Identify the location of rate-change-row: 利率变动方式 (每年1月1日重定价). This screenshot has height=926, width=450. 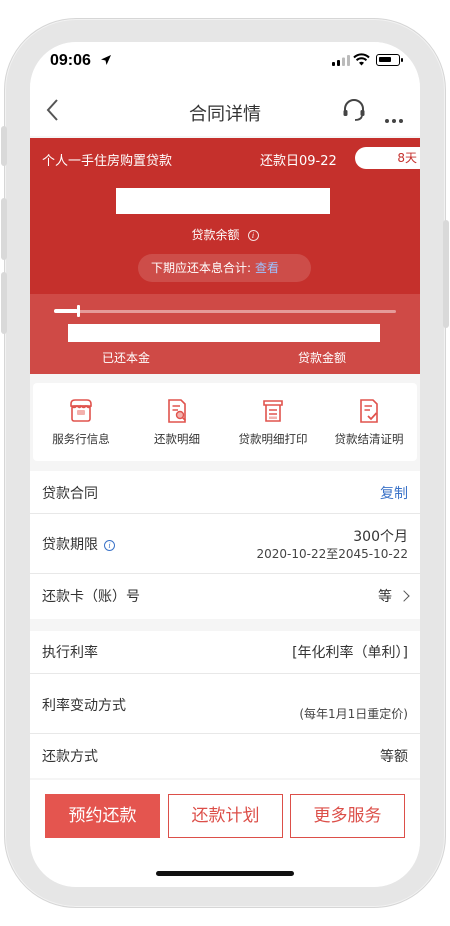
(225, 704).